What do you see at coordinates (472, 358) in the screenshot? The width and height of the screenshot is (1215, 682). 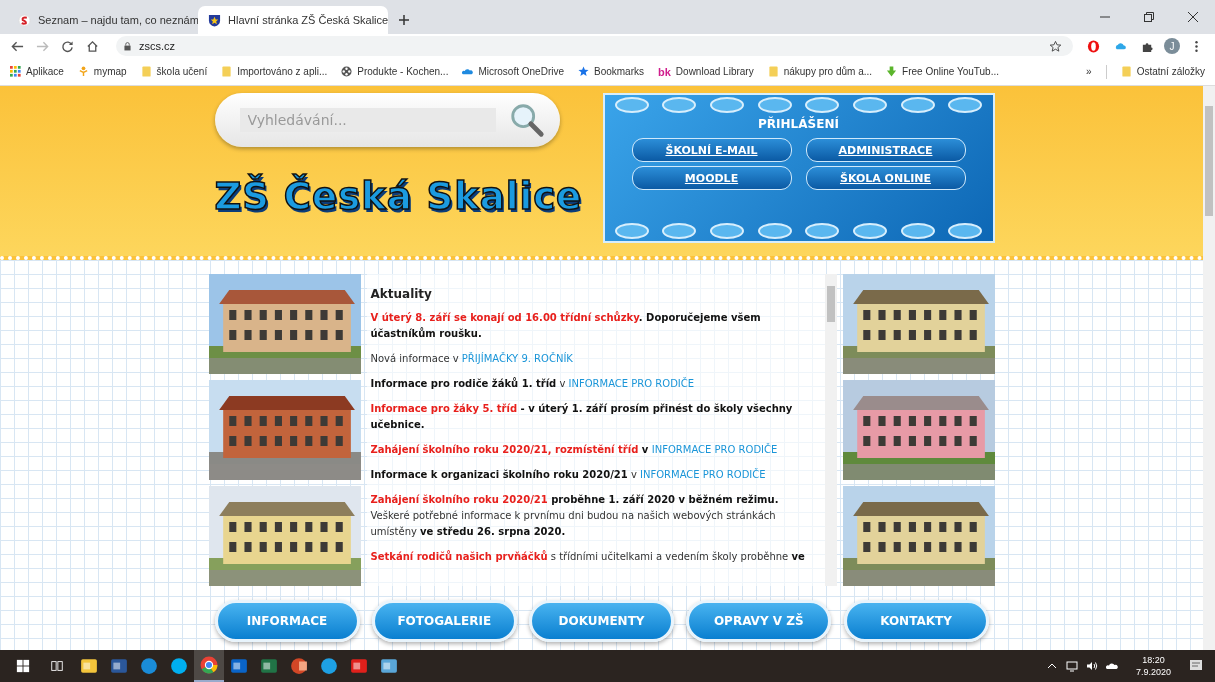 I see `news-item: Nová informace v PŘIJÍMAČKY 9. ROČNÍK` at bounding box center [472, 358].